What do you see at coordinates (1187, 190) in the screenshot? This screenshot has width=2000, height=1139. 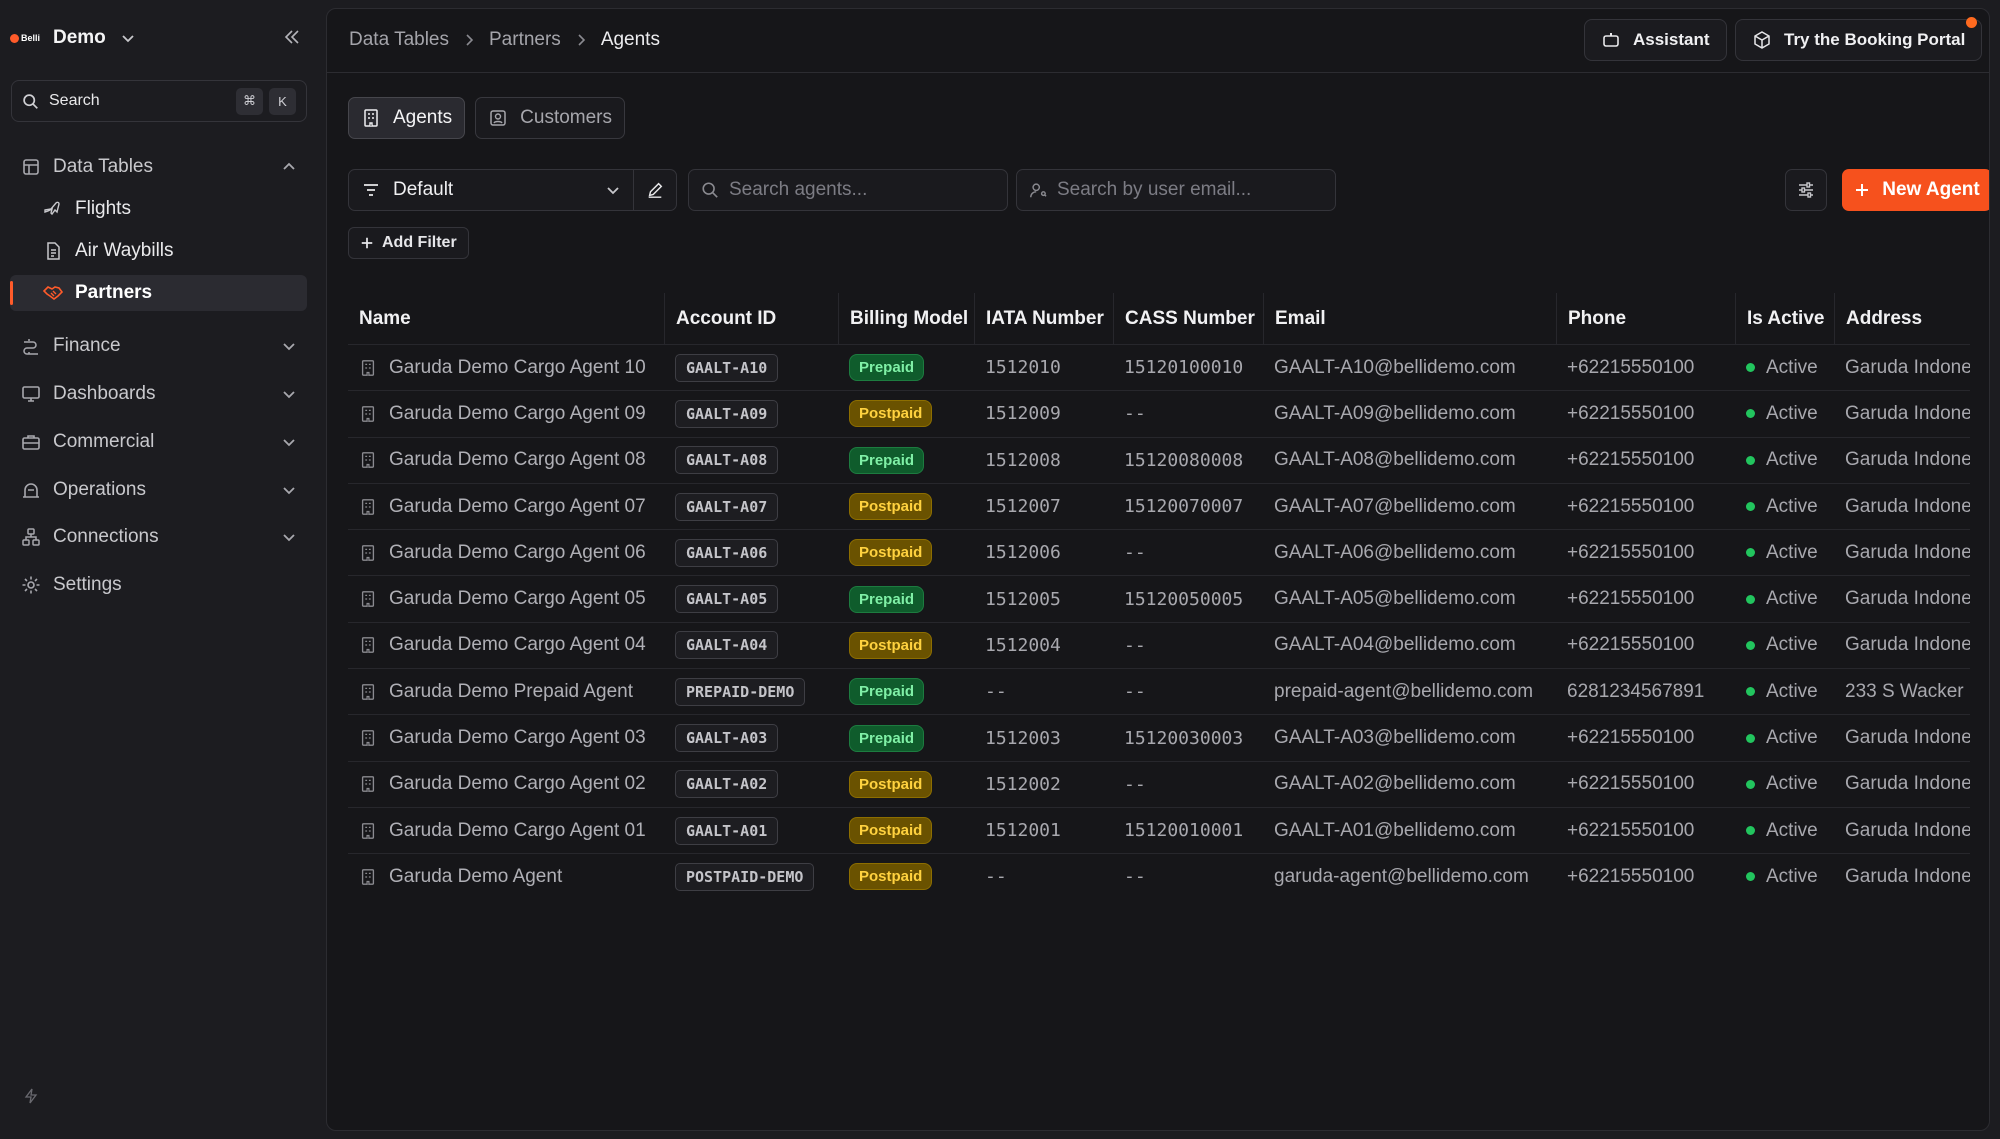 I see `search-email-input` at bounding box center [1187, 190].